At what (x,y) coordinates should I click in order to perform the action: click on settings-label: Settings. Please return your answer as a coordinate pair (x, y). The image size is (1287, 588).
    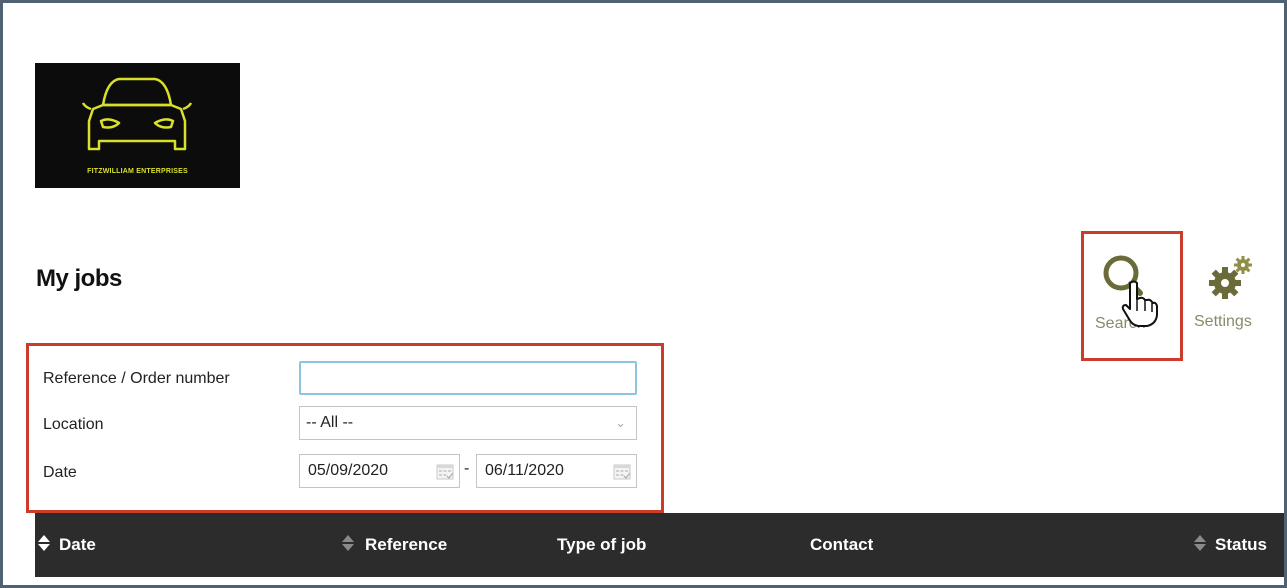
    Looking at the image, I should click on (1223, 321).